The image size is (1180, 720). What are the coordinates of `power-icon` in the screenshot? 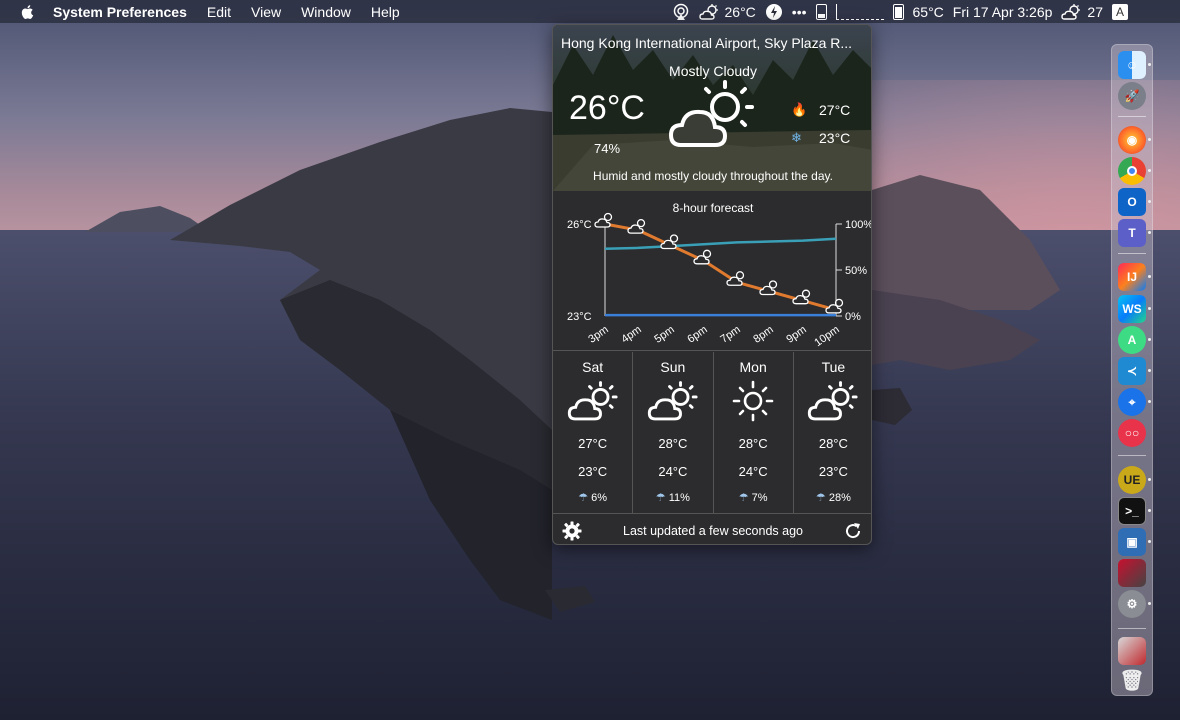 It's located at (774, 12).